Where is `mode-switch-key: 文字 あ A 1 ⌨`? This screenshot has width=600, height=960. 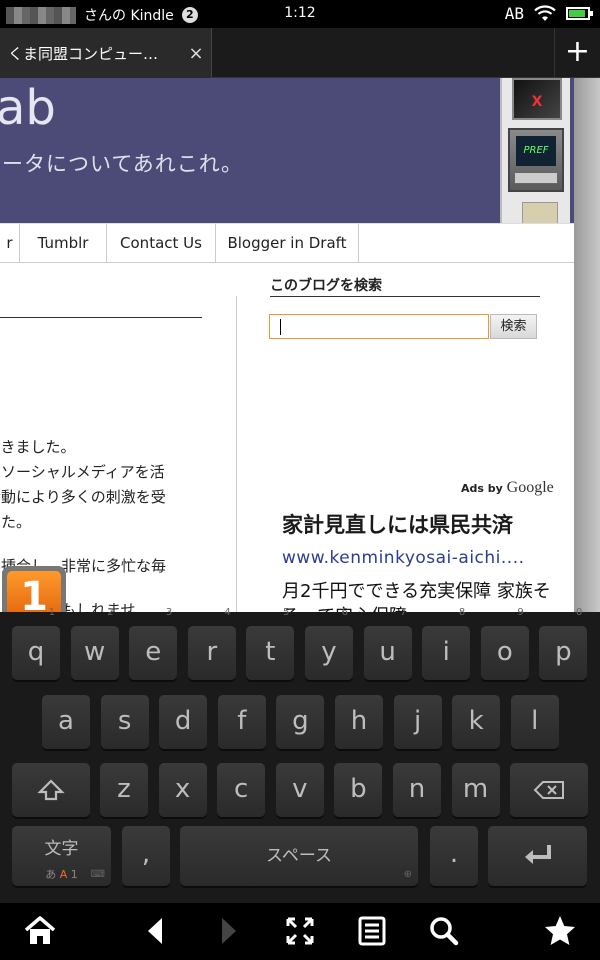 mode-switch-key: 文字 あ A 1 ⌨ is located at coordinates (61, 856).